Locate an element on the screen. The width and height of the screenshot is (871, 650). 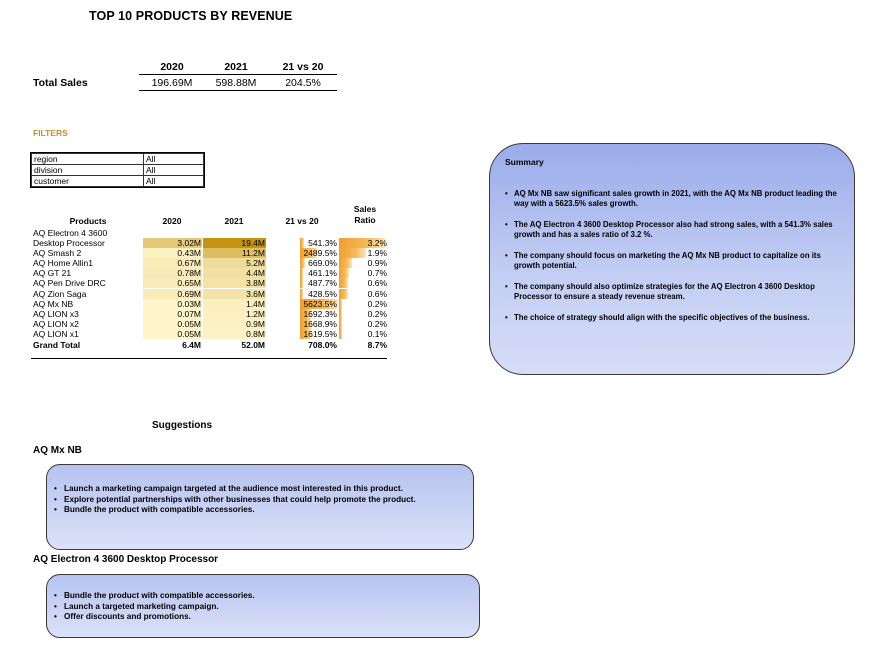
value-2021: 3.6M is located at coordinates (255, 293).